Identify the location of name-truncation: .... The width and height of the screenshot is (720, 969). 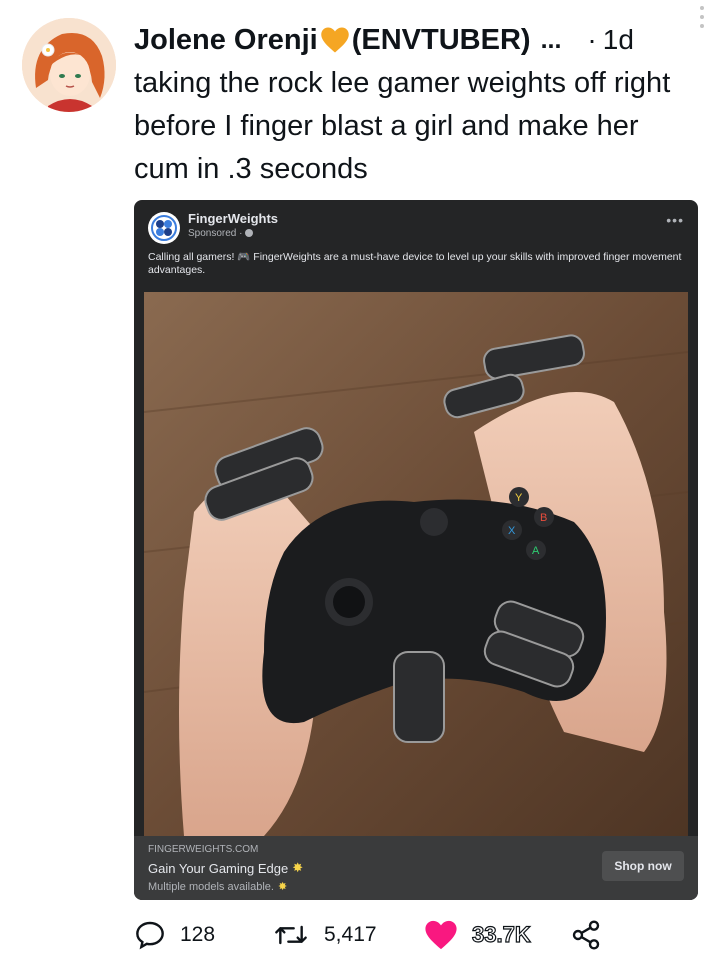
(551, 39).